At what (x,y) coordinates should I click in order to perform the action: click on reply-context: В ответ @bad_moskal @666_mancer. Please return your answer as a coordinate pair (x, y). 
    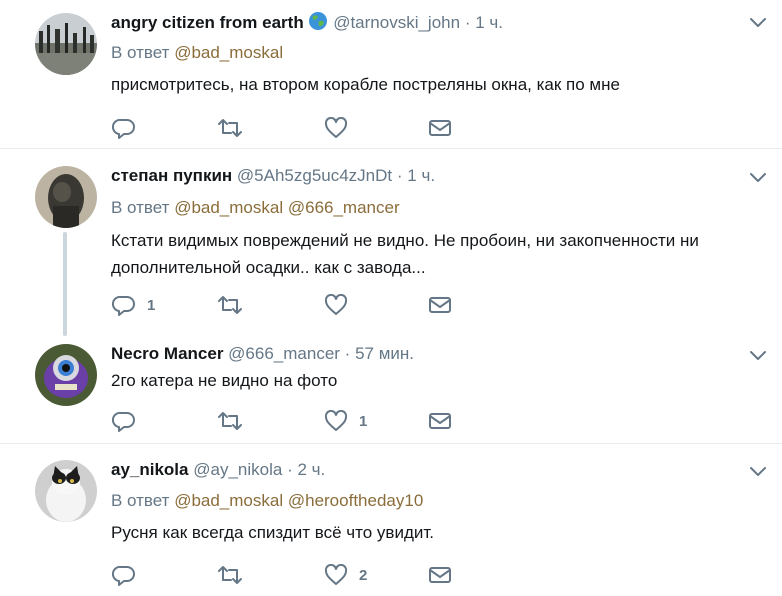
    Looking at the image, I should click on (255, 208).